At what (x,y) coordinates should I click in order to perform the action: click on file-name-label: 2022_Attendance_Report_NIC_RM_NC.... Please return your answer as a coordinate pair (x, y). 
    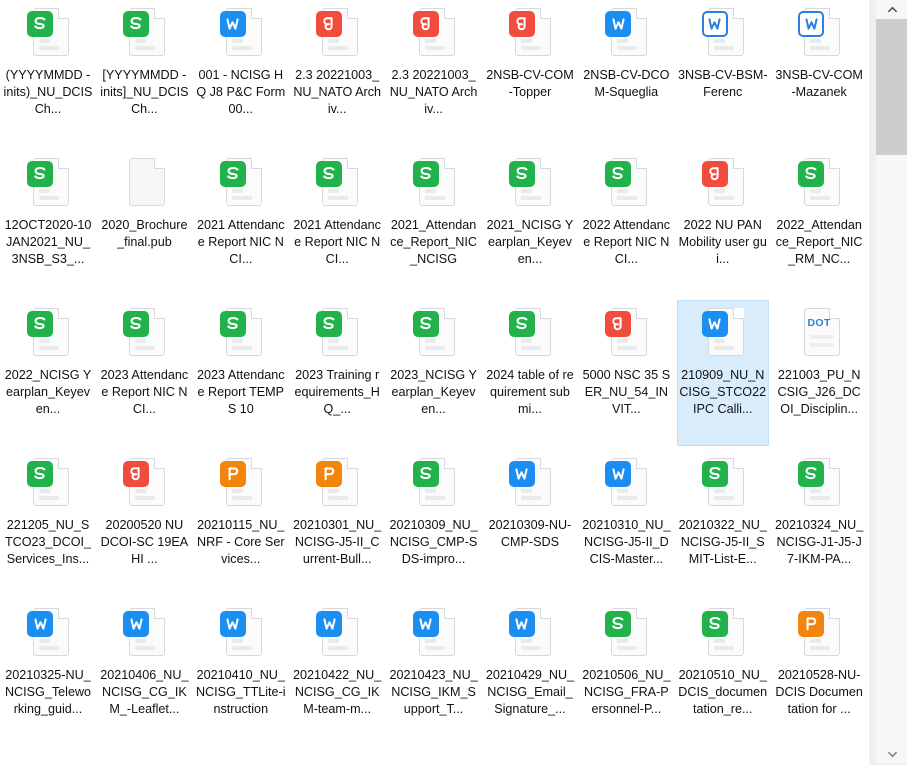
    Looking at the image, I should click on (819, 242).